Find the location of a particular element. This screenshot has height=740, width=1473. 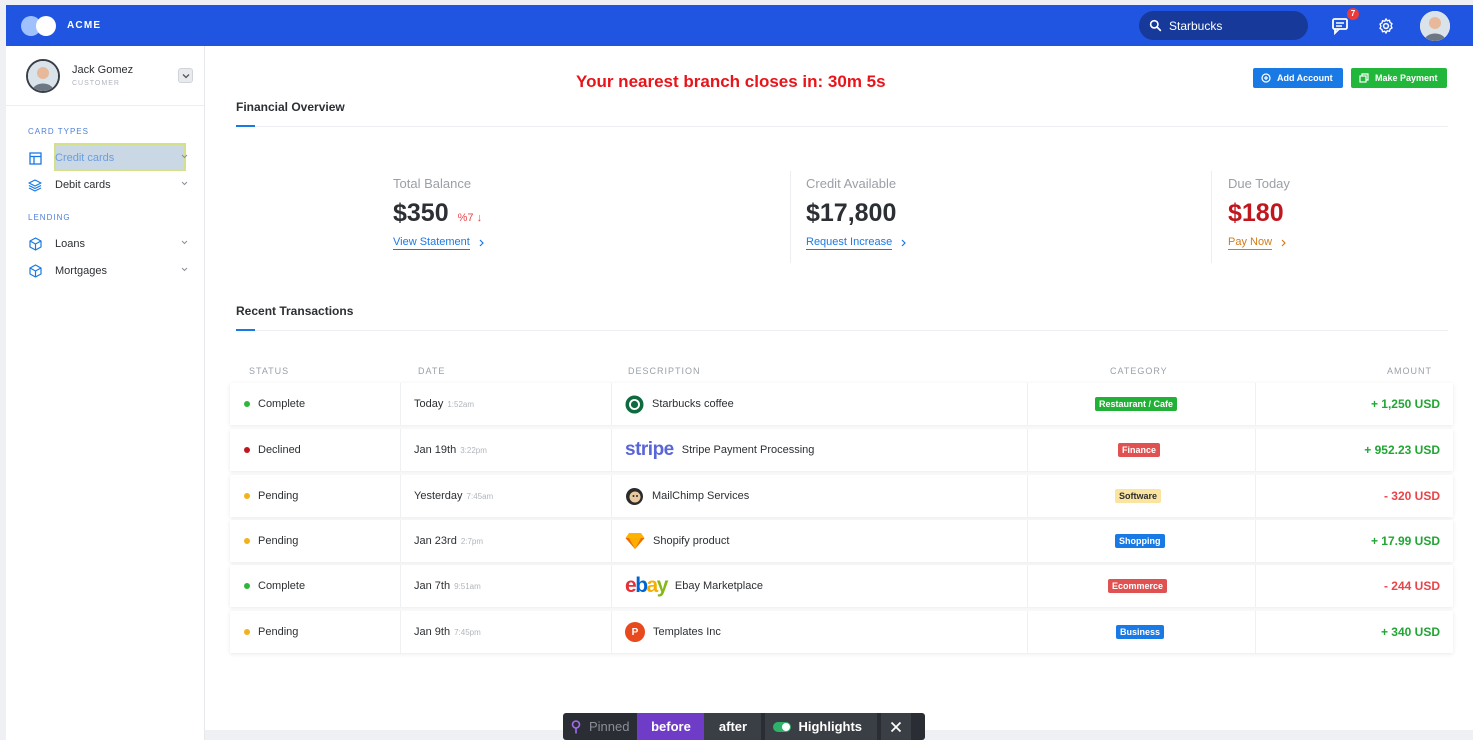

make-payment-button: Make Payment is located at coordinates (1399, 78).